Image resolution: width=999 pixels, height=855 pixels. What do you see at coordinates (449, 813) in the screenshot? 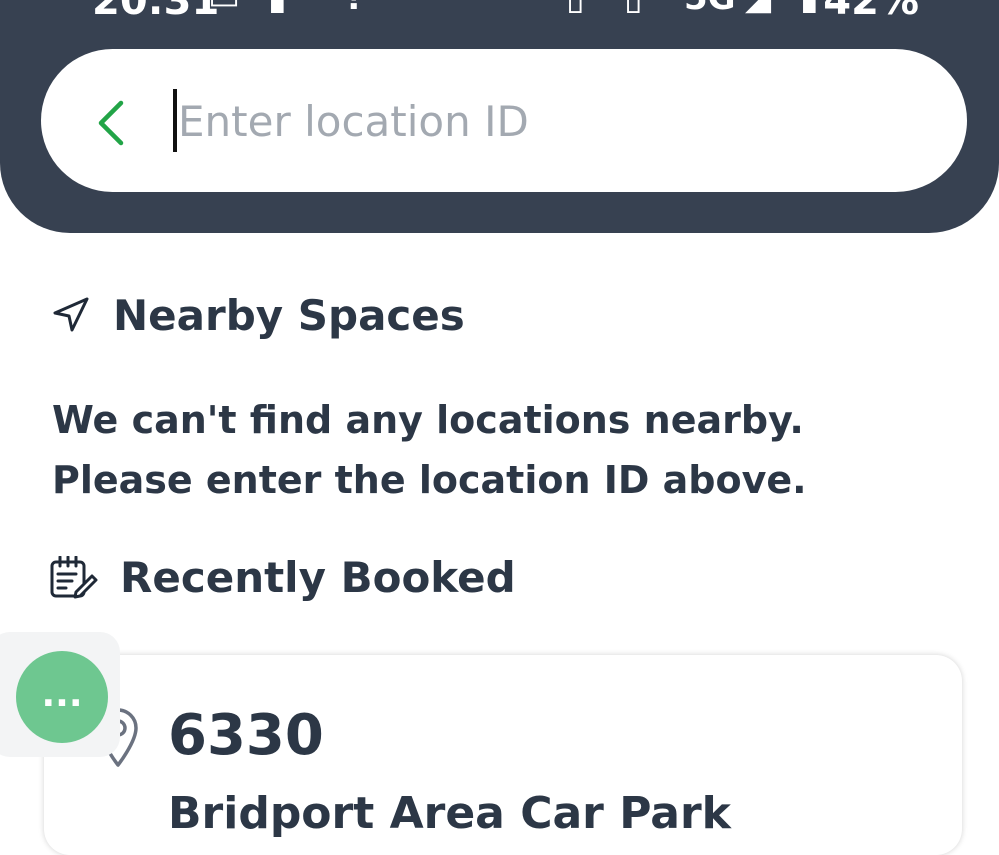
I see `location-name-label: Bridport Area Car Park` at bounding box center [449, 813].